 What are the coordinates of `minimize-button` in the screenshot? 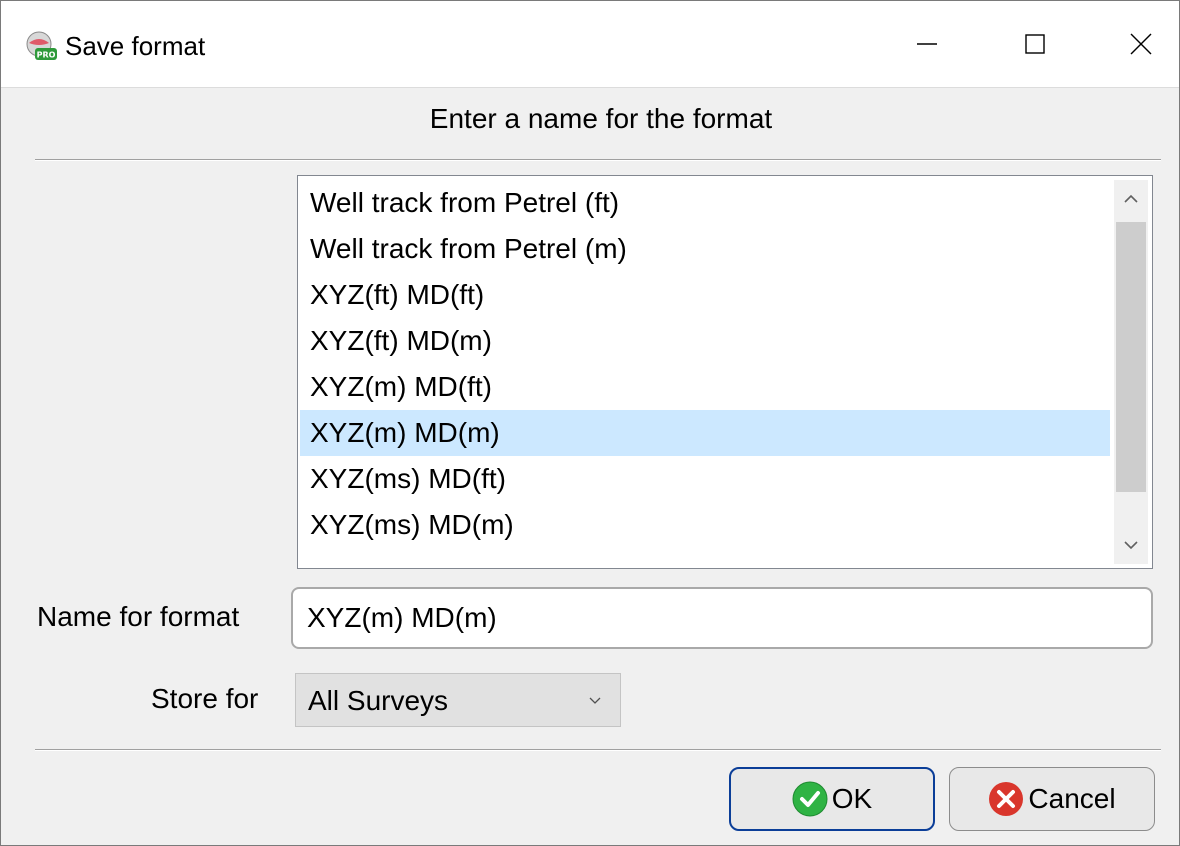 It's located at (927, 44).